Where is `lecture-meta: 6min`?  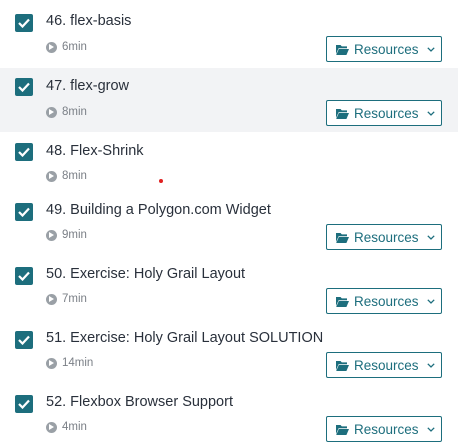
lecture-meta: 6min is located at coordinates (66, 47).